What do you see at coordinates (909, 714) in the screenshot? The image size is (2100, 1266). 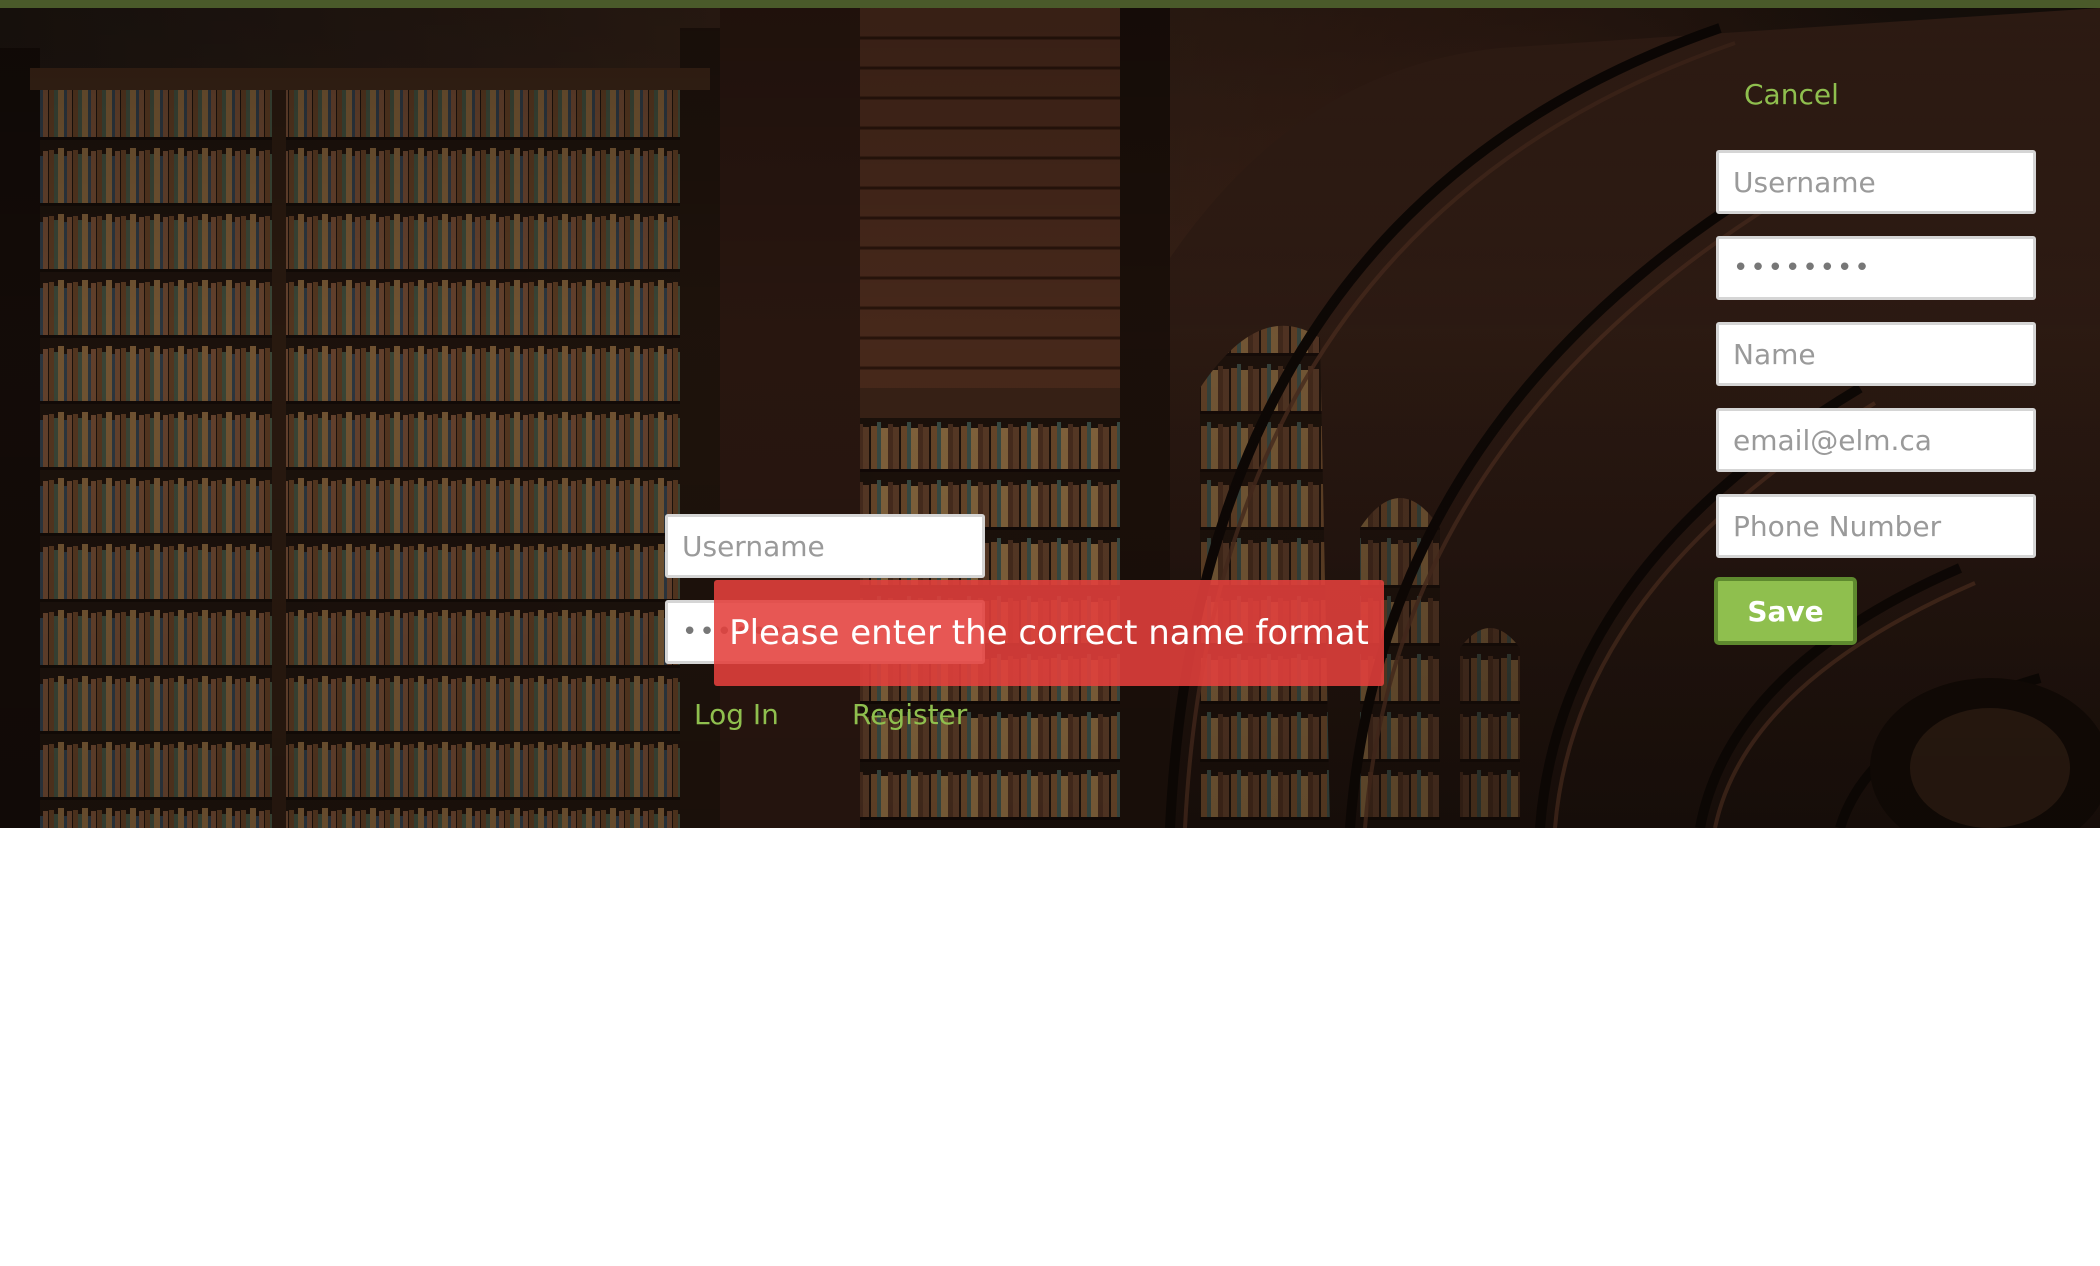 I see `register-link: Register` at bounding box center [909, 714].